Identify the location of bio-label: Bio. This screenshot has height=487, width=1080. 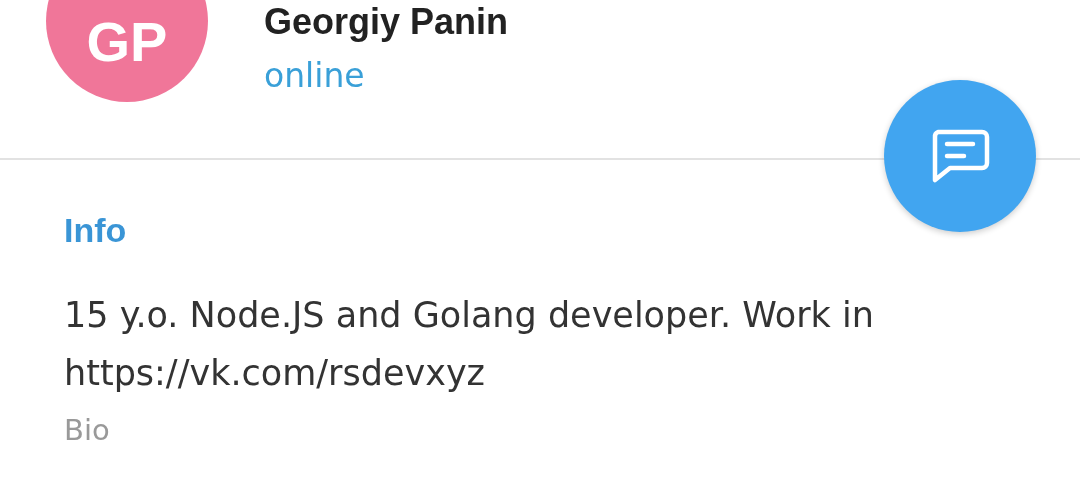
(87, 430).